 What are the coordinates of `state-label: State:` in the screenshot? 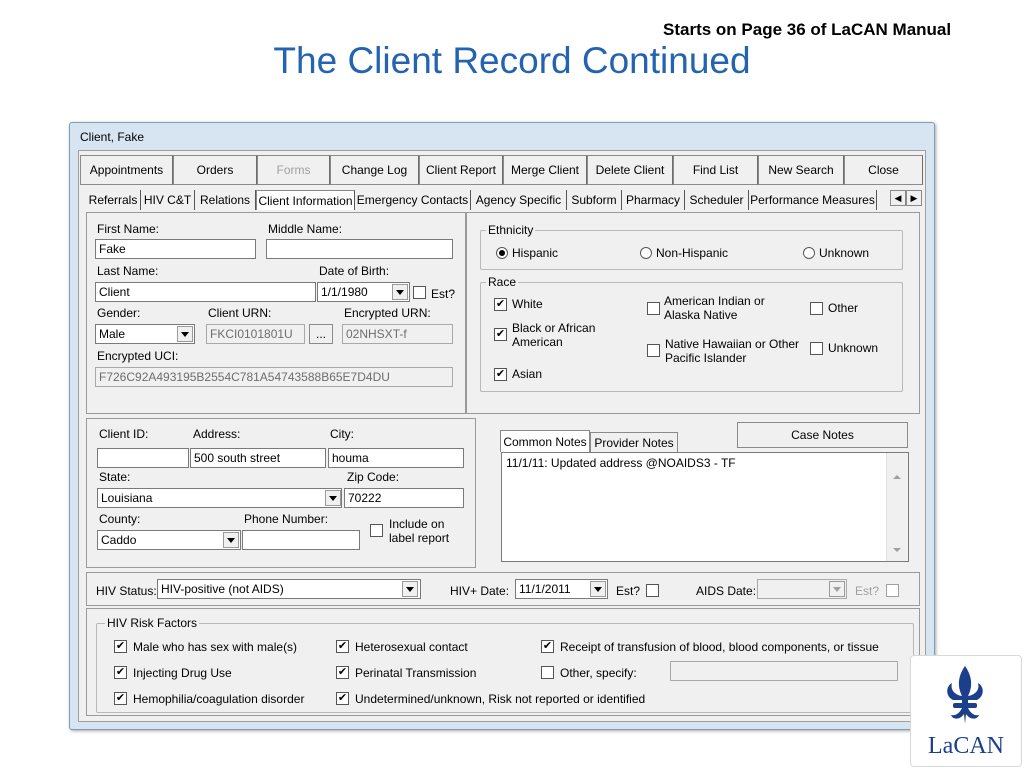 It's located at (115, 477).